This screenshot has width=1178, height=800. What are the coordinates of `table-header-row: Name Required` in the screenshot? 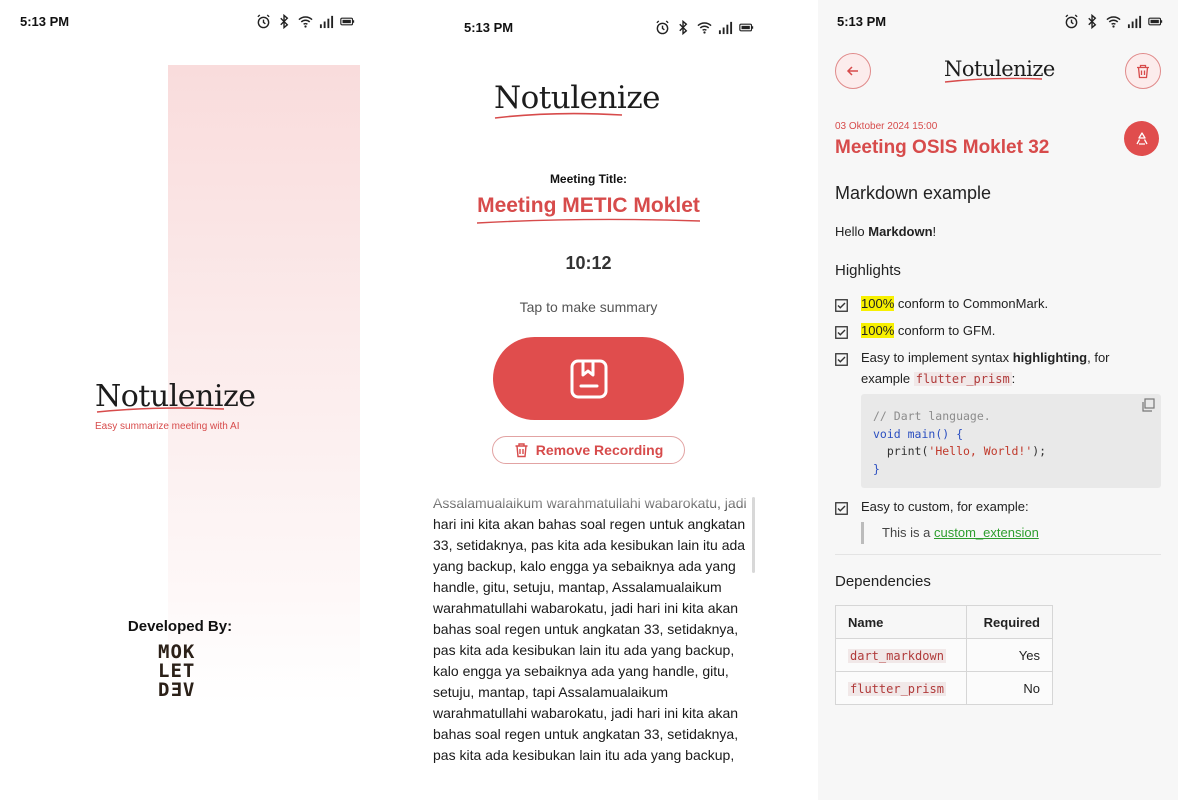 It's located at (944, 622).